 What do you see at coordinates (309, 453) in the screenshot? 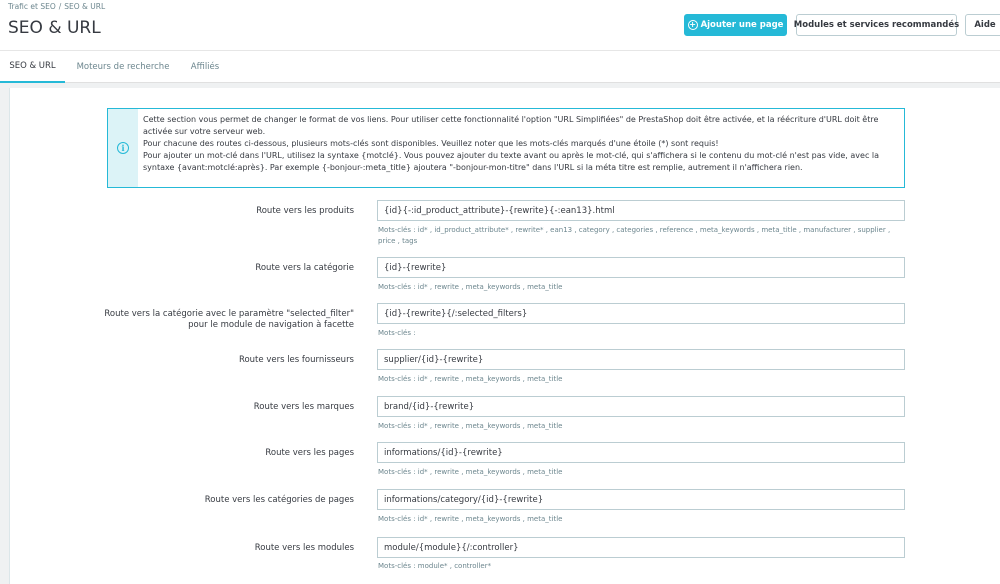
I see `route-pages-label: Route vers les pages` at bounding box center [309, 453].